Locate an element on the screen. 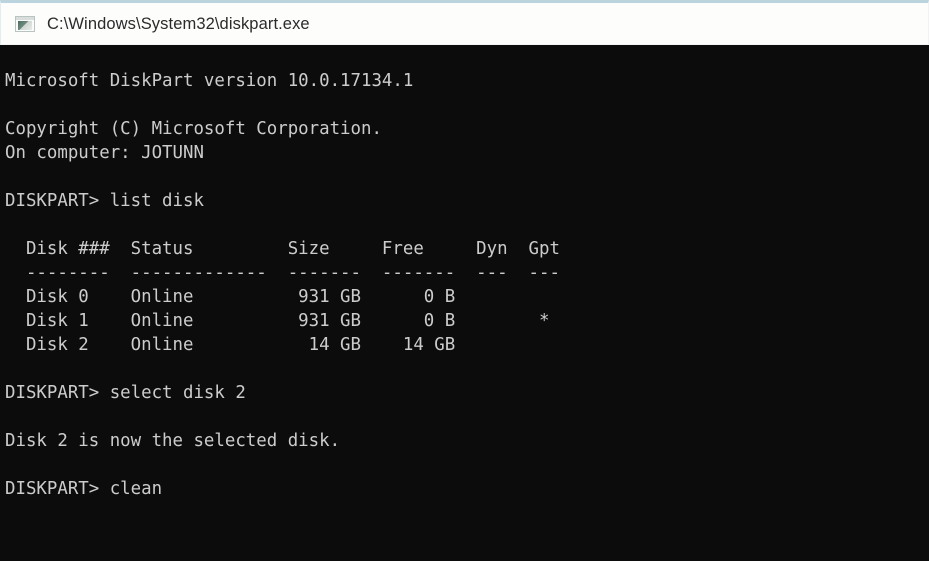 Image resolution: width=929 pixels, height=561 pixels. console-icon-screen-part is located at coordinates (25, 25).